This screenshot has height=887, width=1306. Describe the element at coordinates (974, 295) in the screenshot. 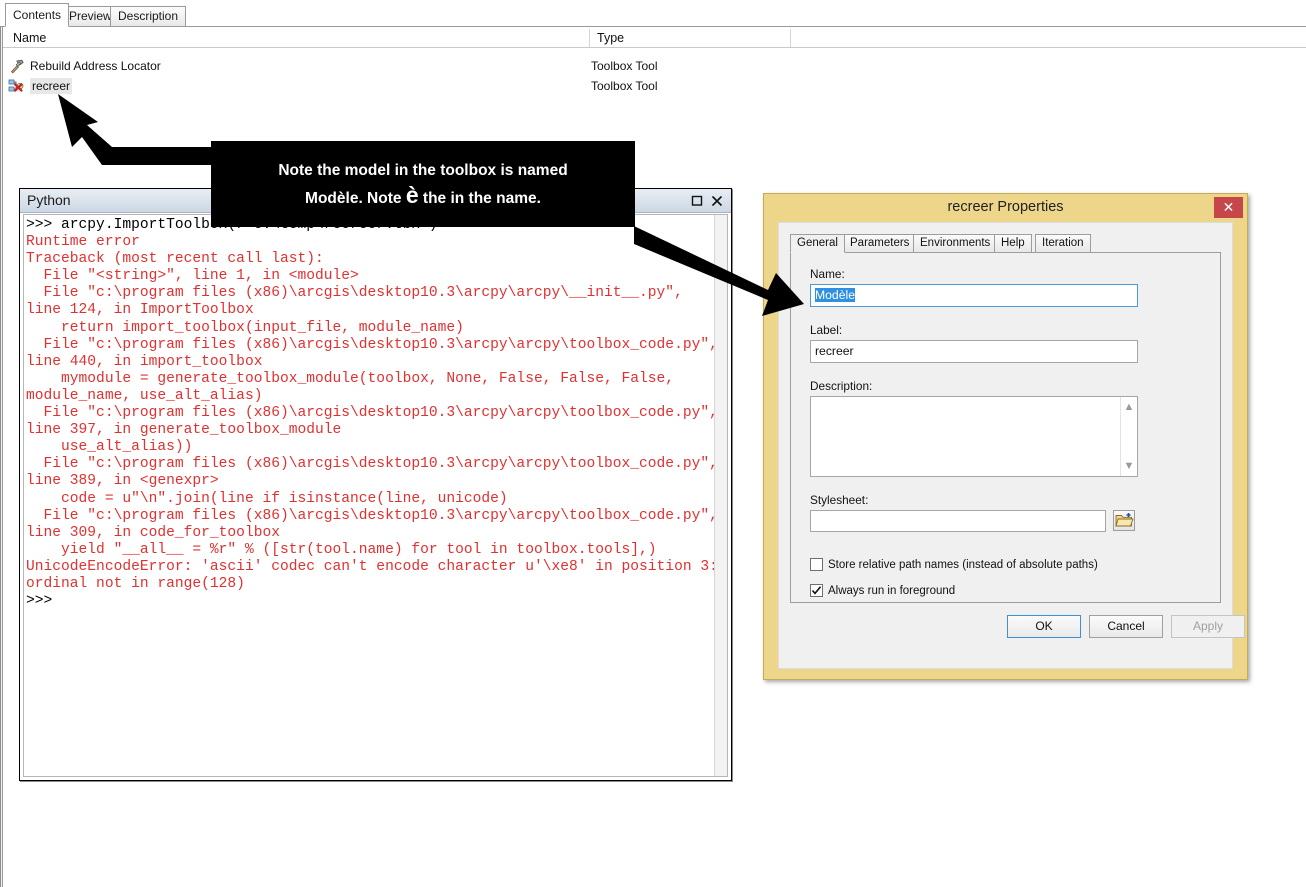

I see `name-input: Modèle` at that location.